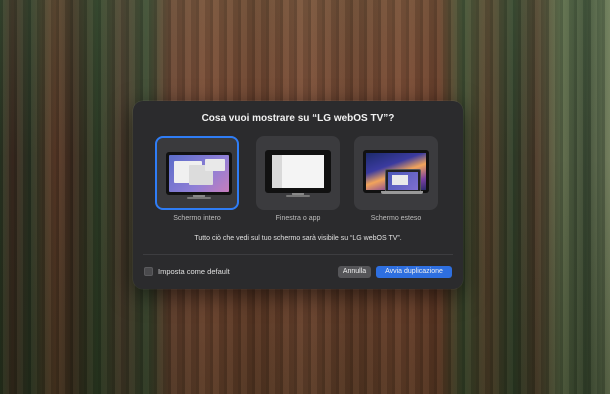 The height and width of the screenshot is (394, 610). Describe the element at coordinates (403, 181) in the screenshot. I see `laptop-icon` at that location.